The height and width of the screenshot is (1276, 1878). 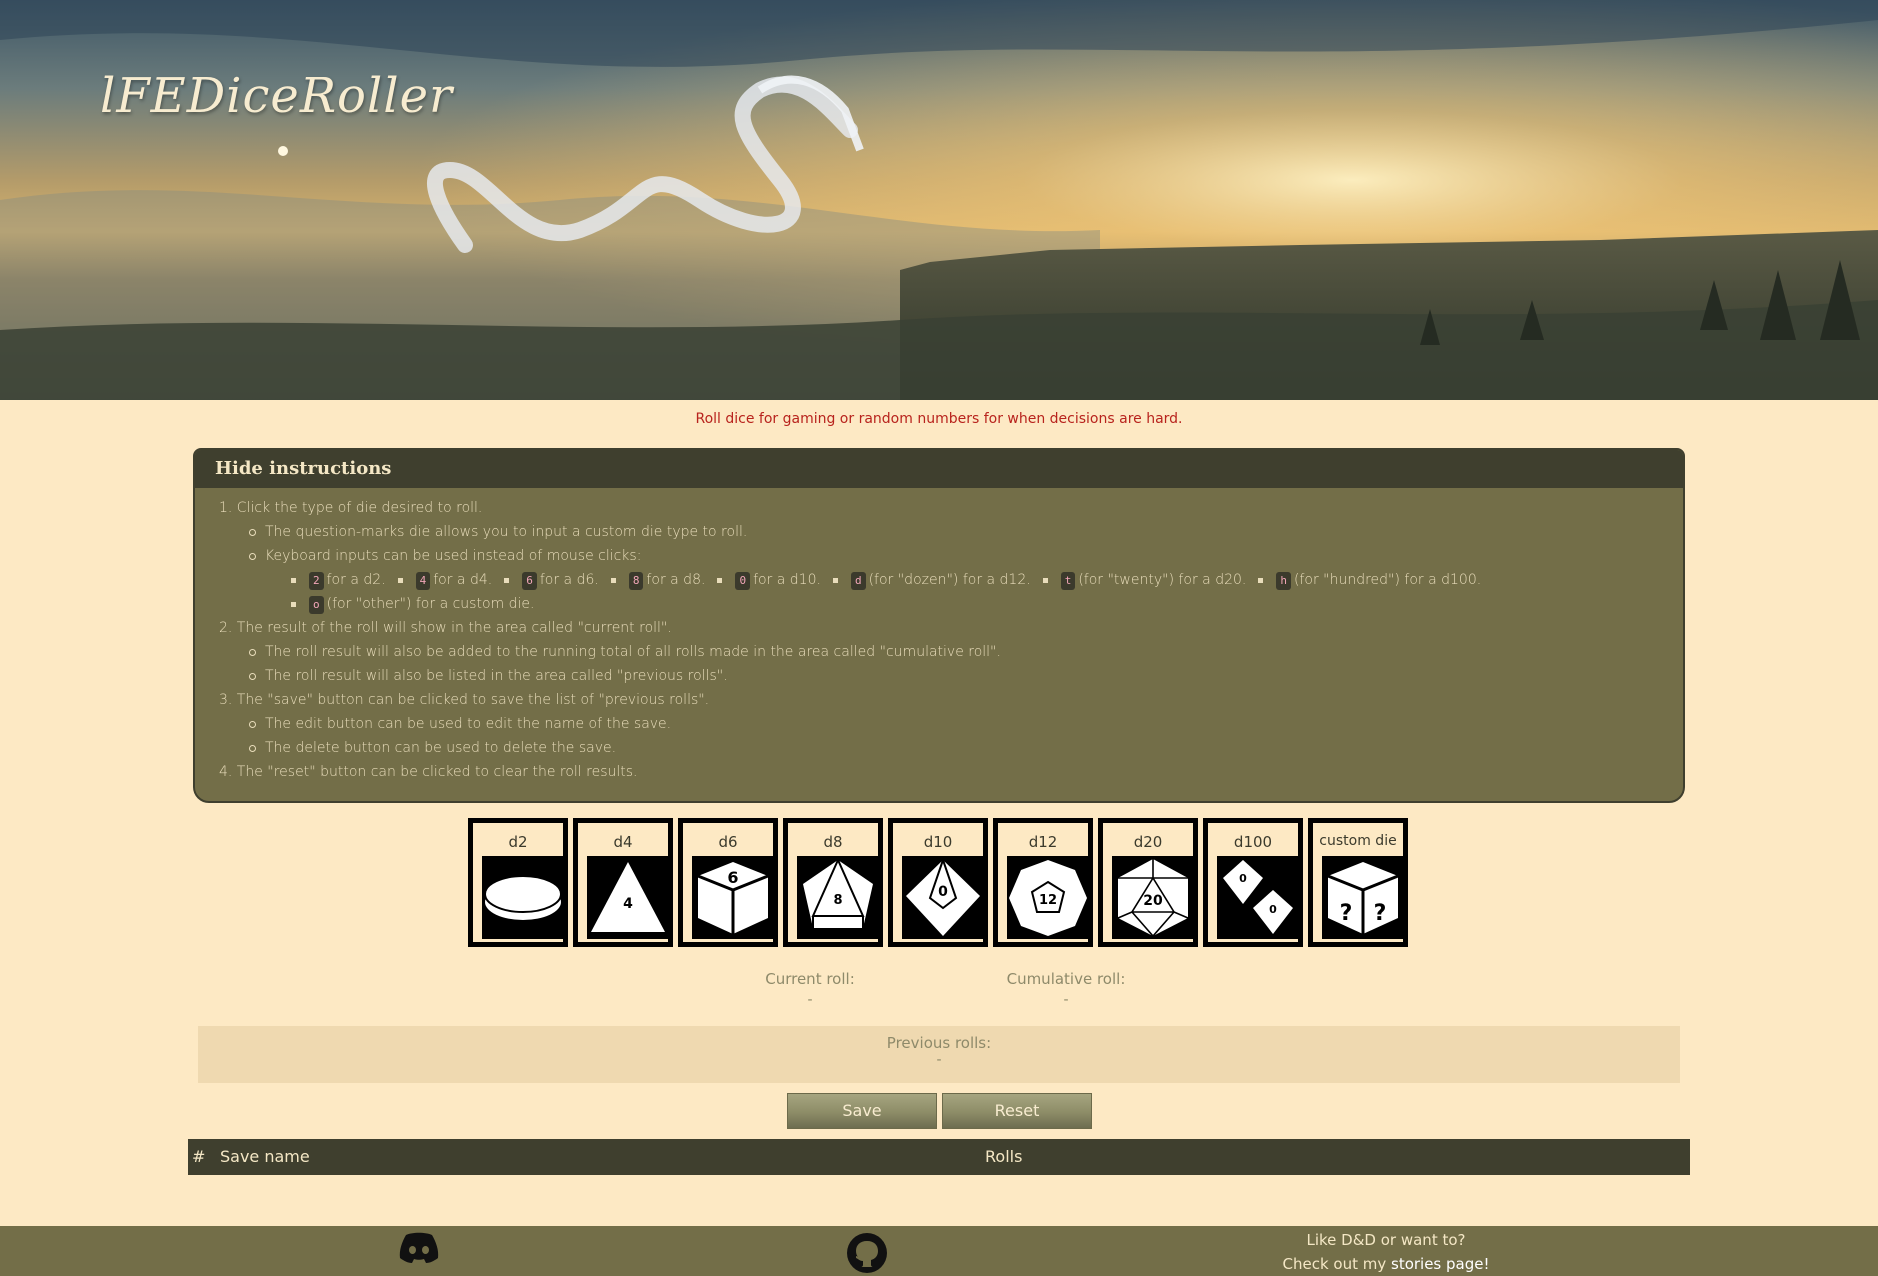 I want to click on die-button-d100: d100 00, so click(x=1253, y=882).